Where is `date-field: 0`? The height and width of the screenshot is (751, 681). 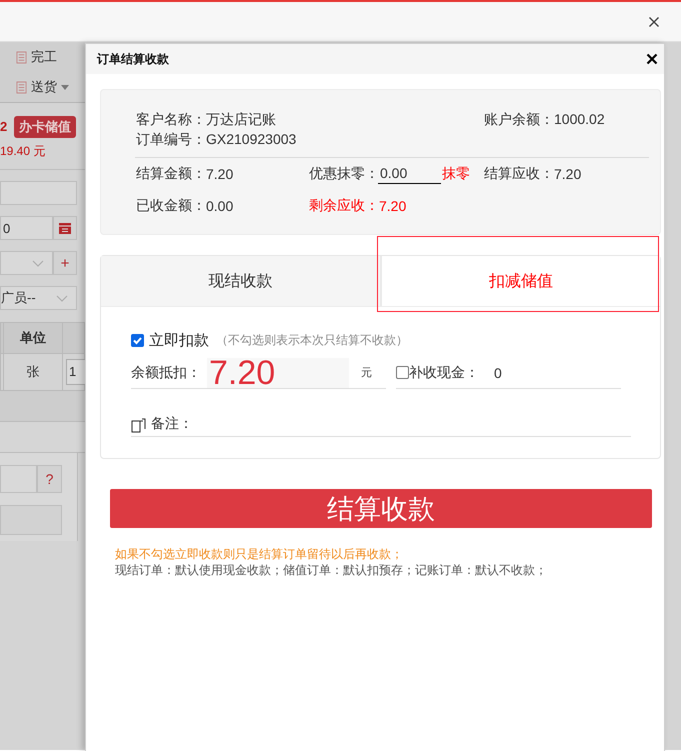 date-field: 0 is located at coordinates (26, 228).